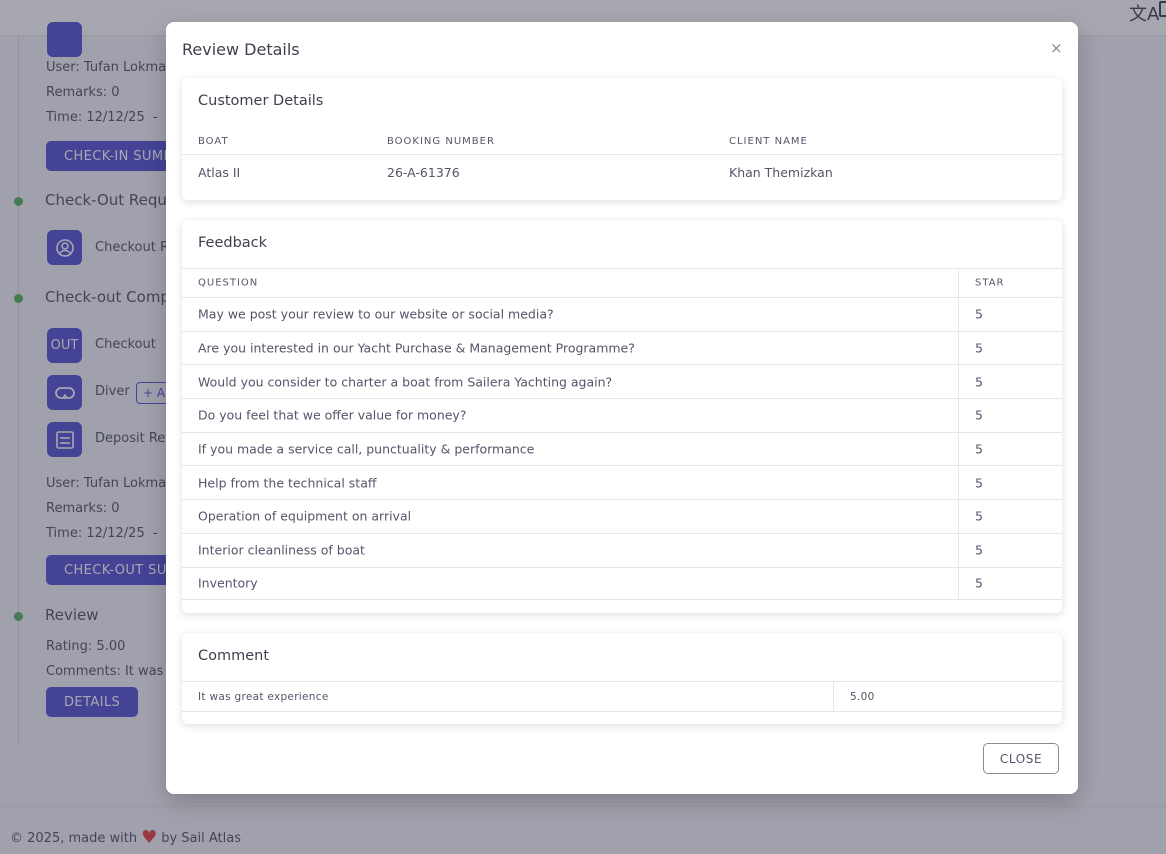  I want to click on table-row: Operation of equipment on arrival 5, so click(622, 516).